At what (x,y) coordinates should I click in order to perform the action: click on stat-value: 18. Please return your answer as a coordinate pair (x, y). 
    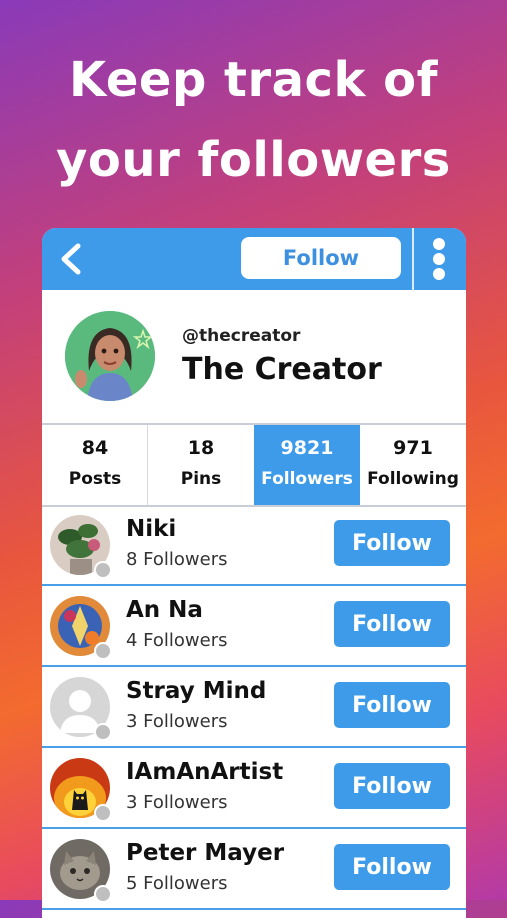
    Looking at the image, I should click on (201, 448).